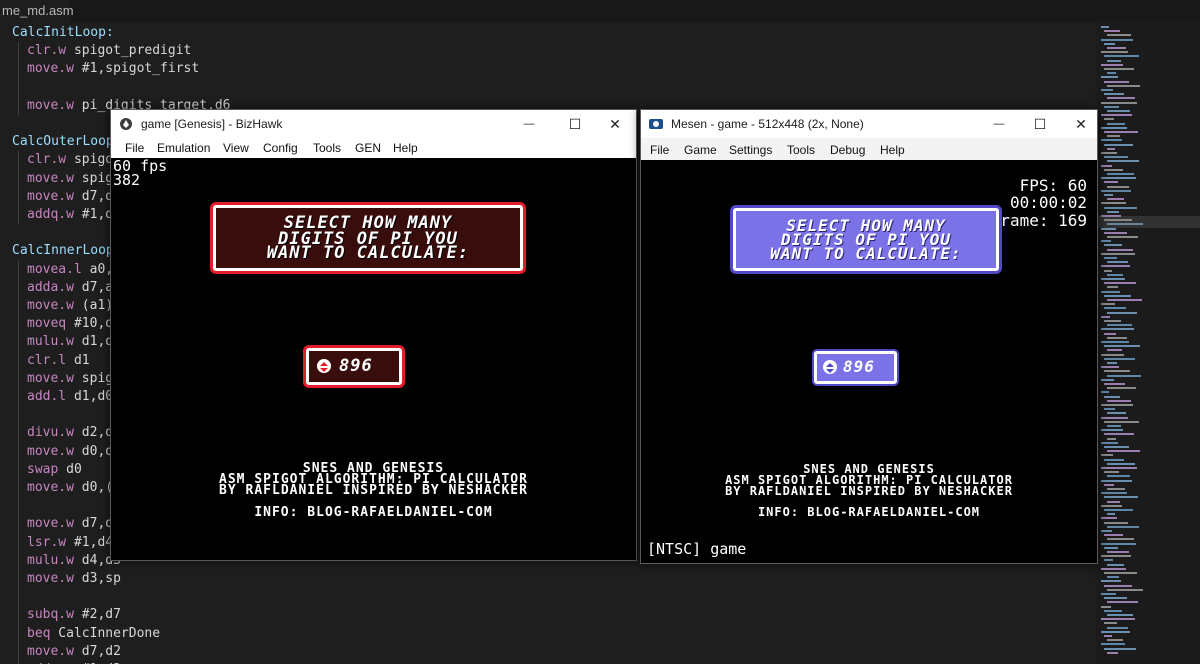  I want to click on code-mnemonic: mulu.w, so click(50, 342).